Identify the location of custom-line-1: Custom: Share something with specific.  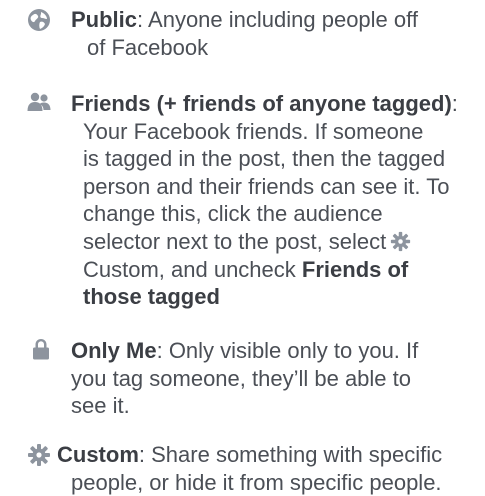
(250, 454).